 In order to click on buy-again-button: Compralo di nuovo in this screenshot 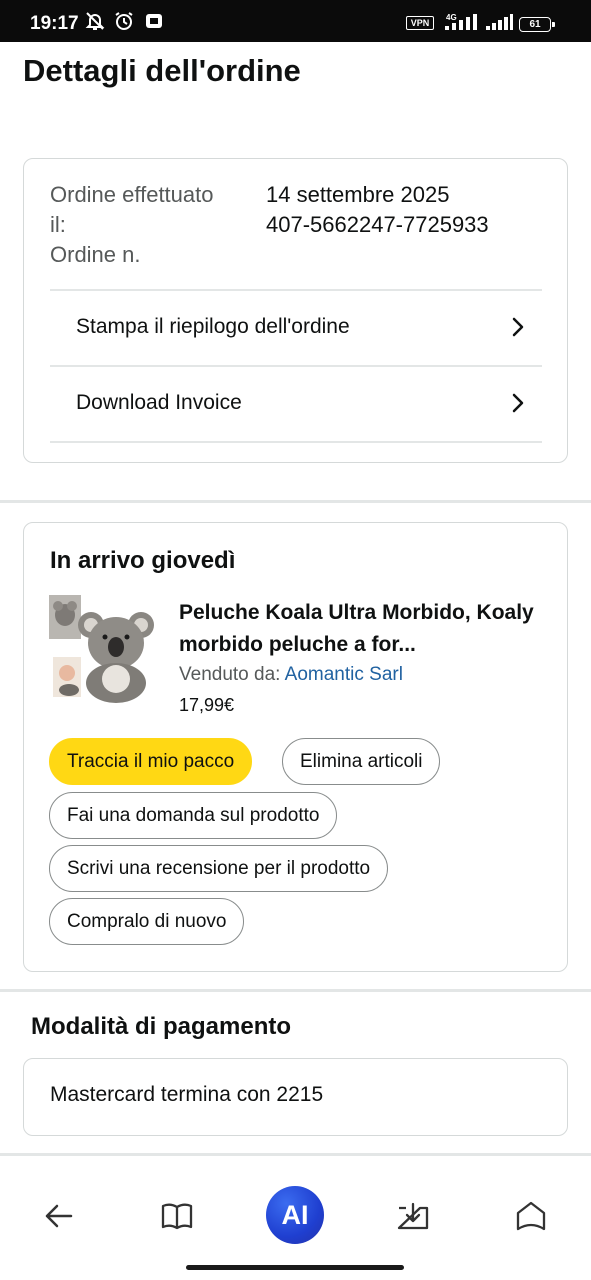, I will do `click(147, 921)`.